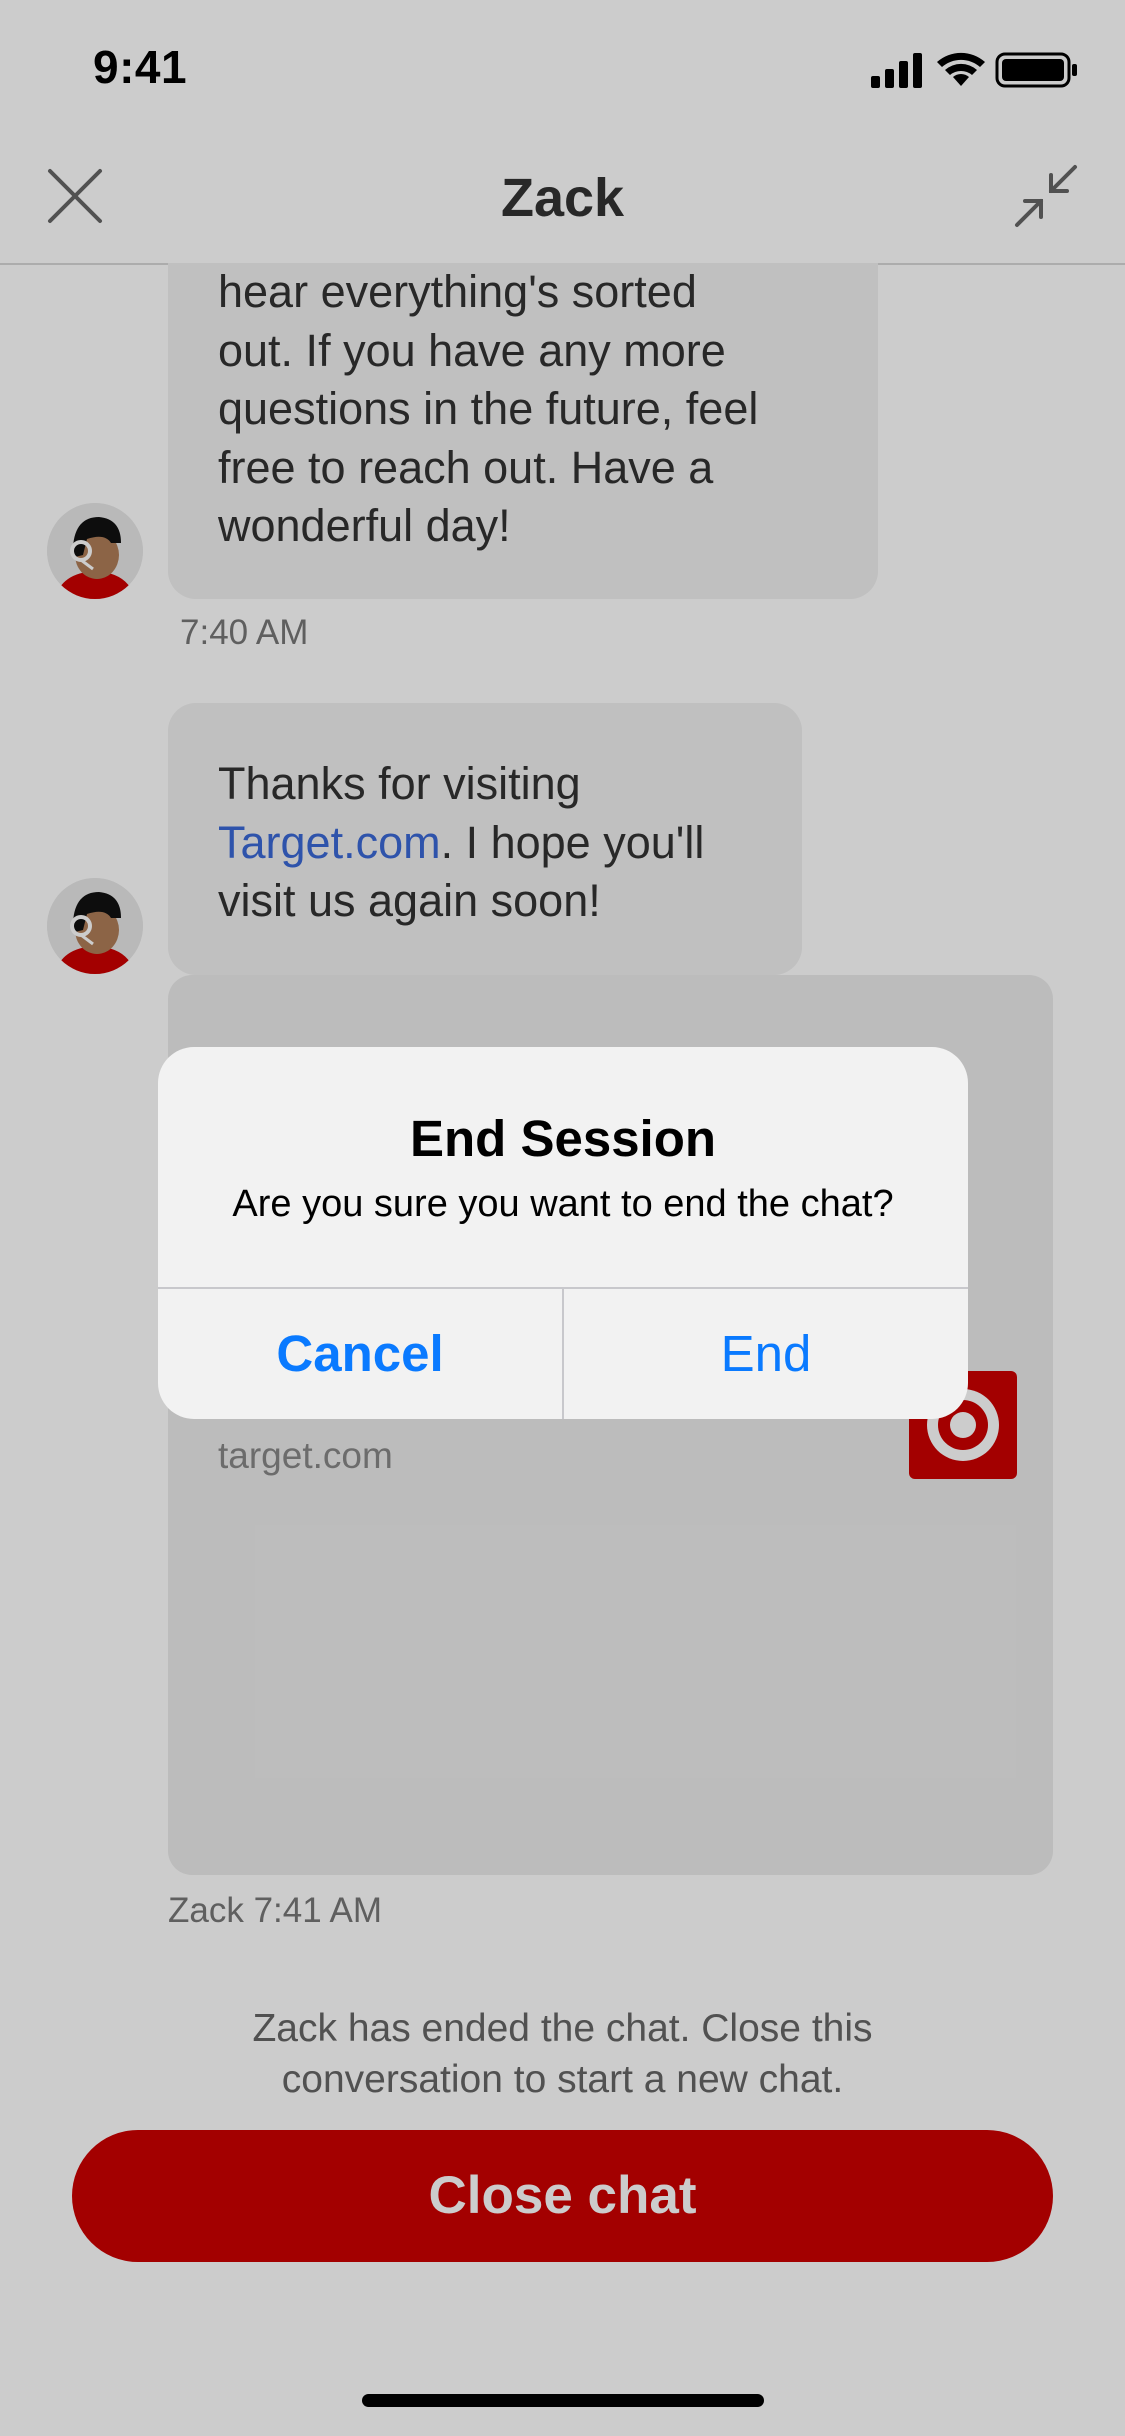  Describe the element at coordinates (563, 1138) in the screenshot. I see `alert-title: End Session` at that location.